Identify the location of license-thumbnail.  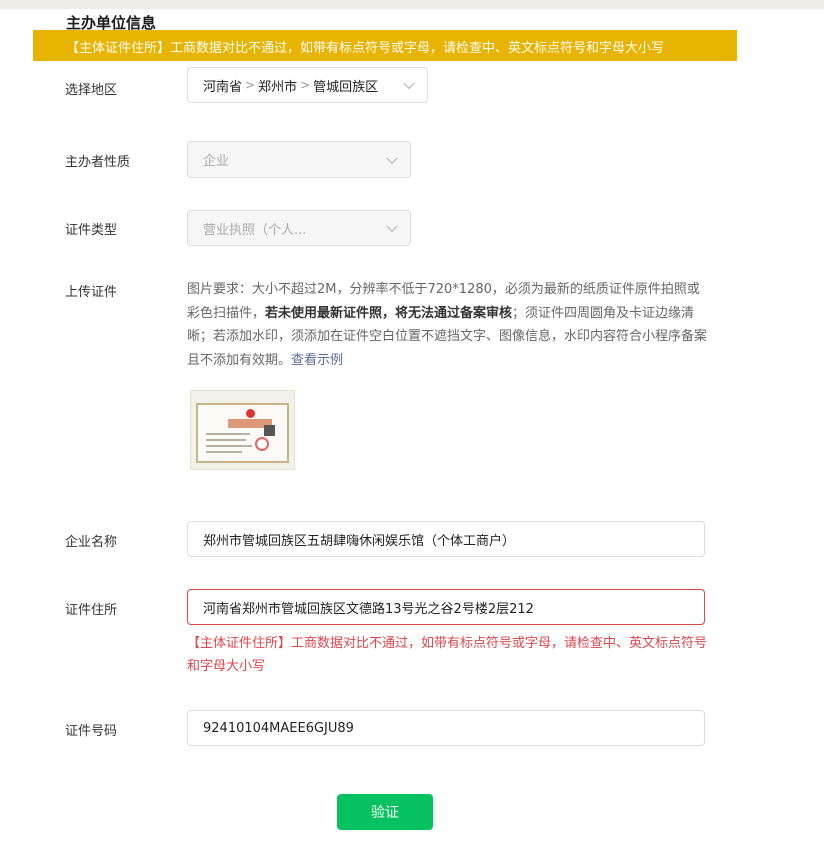
(242, 430).